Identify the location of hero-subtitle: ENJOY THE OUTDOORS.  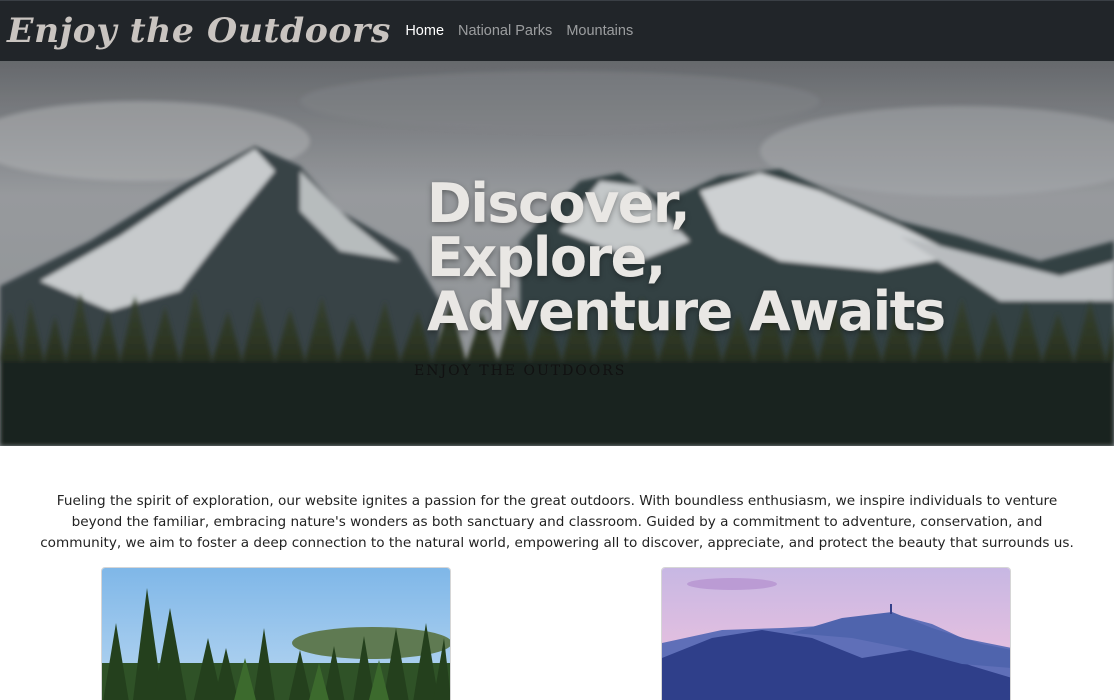
(520, 371).